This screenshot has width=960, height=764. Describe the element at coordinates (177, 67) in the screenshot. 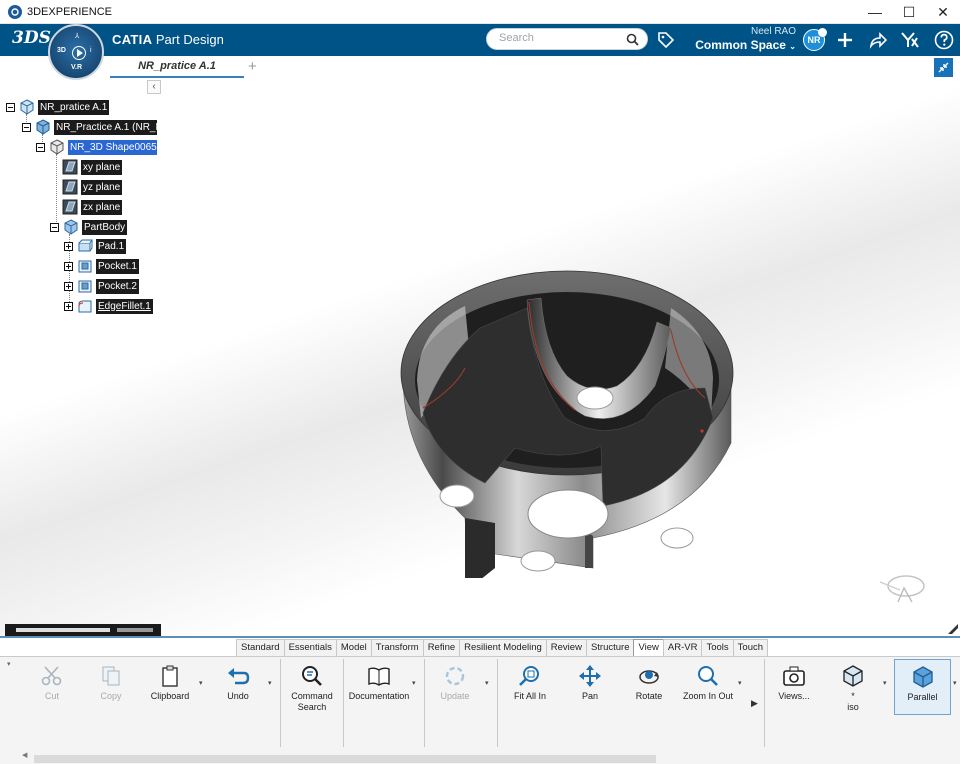

I see `tab-document: NR_pratice A.1` at that location.